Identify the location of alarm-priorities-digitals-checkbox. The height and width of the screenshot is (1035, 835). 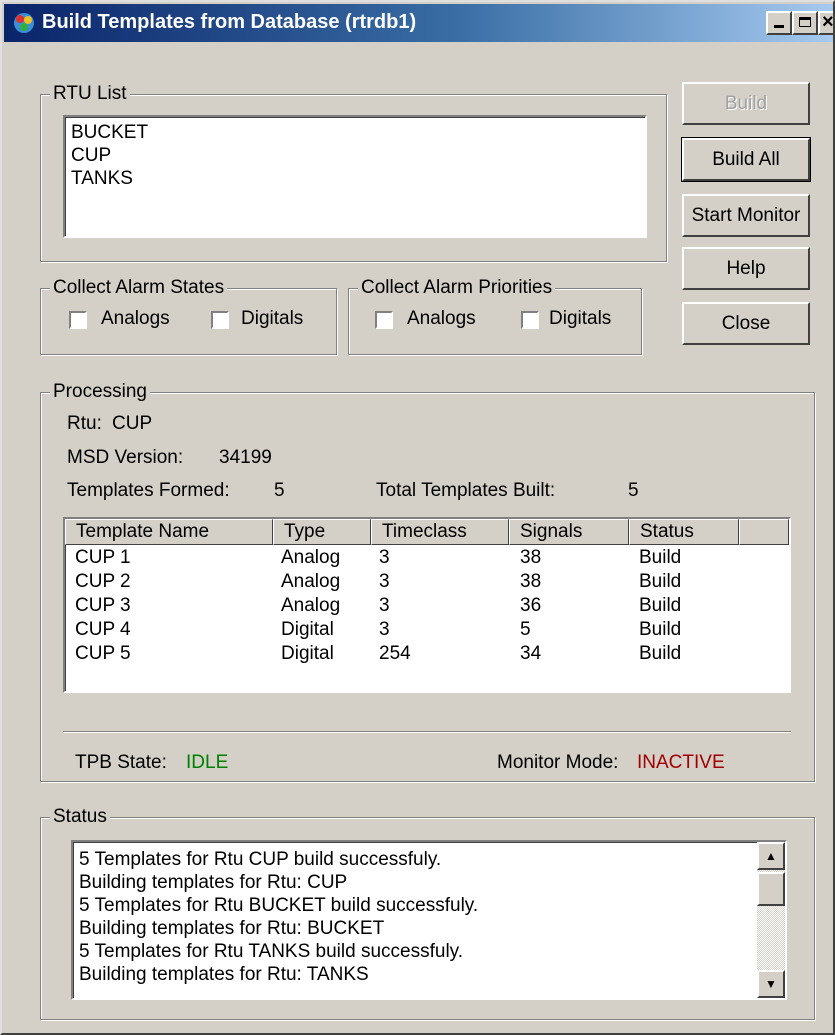
(530, 320).